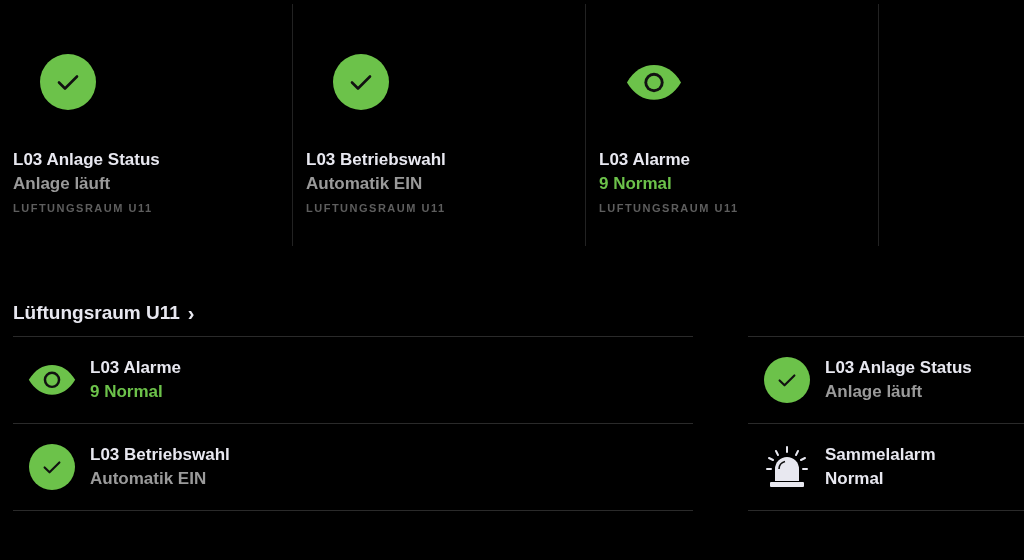  I want to click on item-title: L03 Betriebswahl, so click(160, 455).